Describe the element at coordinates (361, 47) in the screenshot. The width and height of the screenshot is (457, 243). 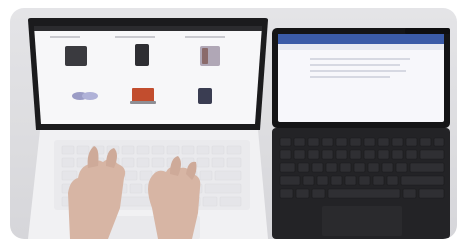
I see `tablet-ribbon` at that location.